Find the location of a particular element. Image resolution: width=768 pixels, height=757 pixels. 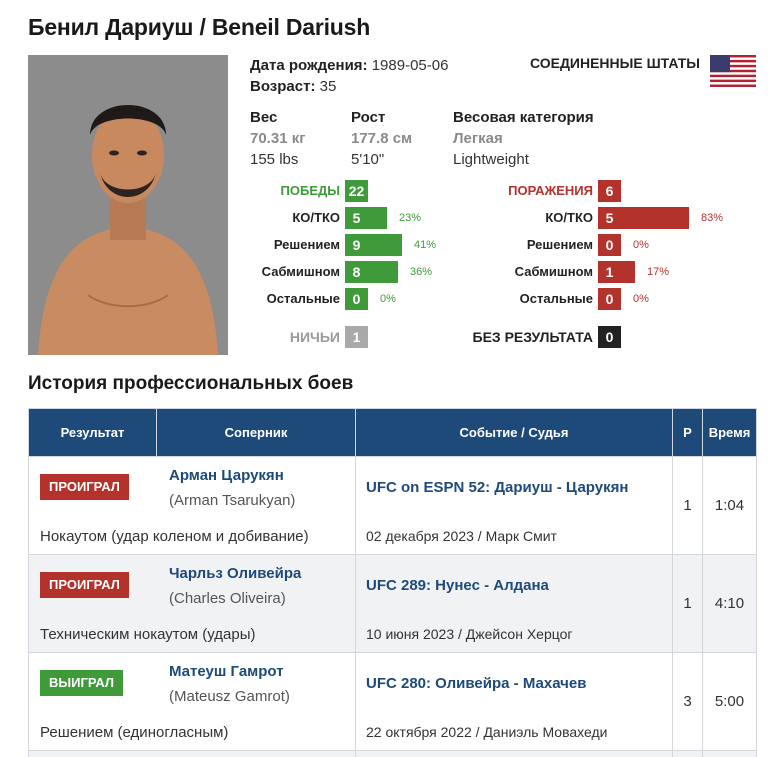

wins-row-label: КО/ТКО is located at coordinates (316, 217).